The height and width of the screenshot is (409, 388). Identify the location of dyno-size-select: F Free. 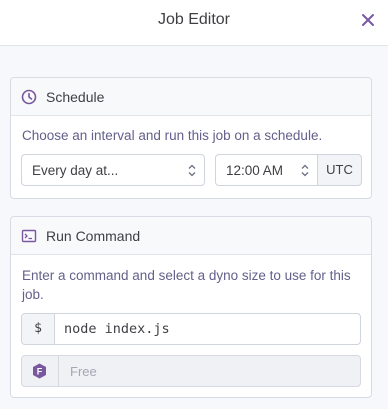
(191, 371).